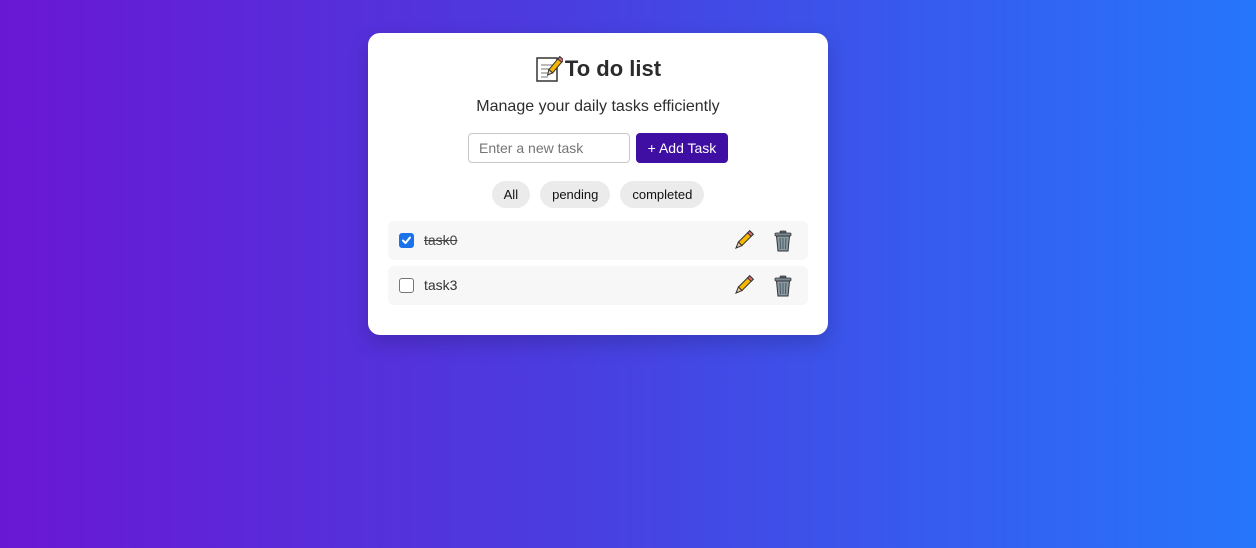 The height and width of the screenshot is (548, 1256). What do you see at coordinates (682, 148) in the screenshot?
I see `add-task-button: + Add Task` at bounding box center [682, 148].